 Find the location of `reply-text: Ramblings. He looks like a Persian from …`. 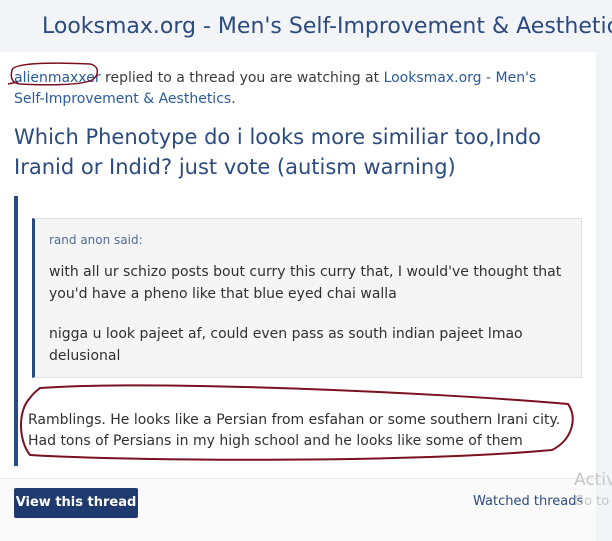

reply-text: Ramblings. He looks like a Persian from … is located at coordinates (294, 430).